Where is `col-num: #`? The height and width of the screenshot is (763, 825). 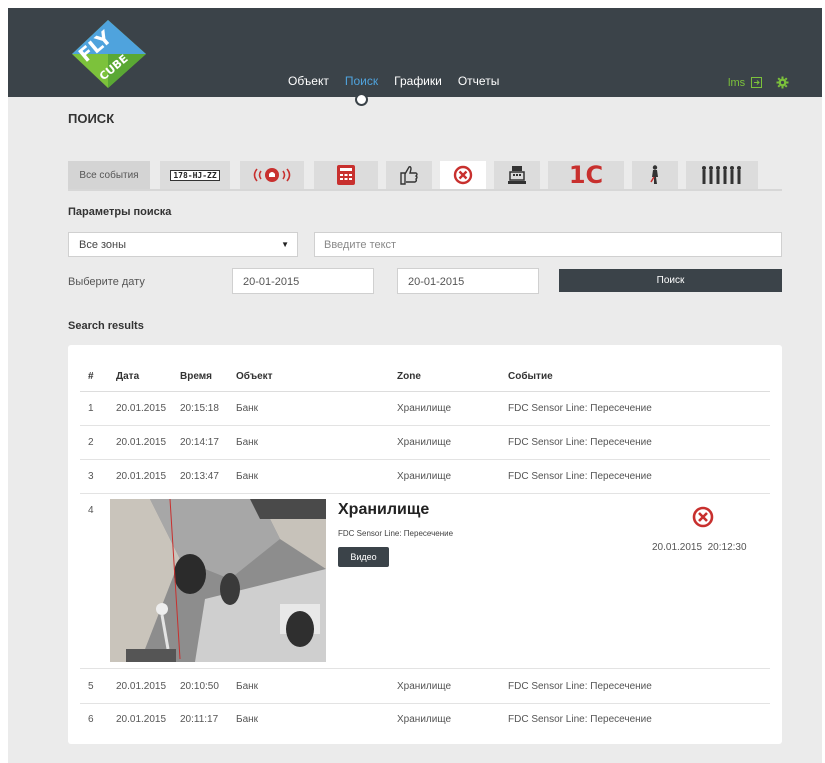
col-num: # is located at coordinates (91, 376).